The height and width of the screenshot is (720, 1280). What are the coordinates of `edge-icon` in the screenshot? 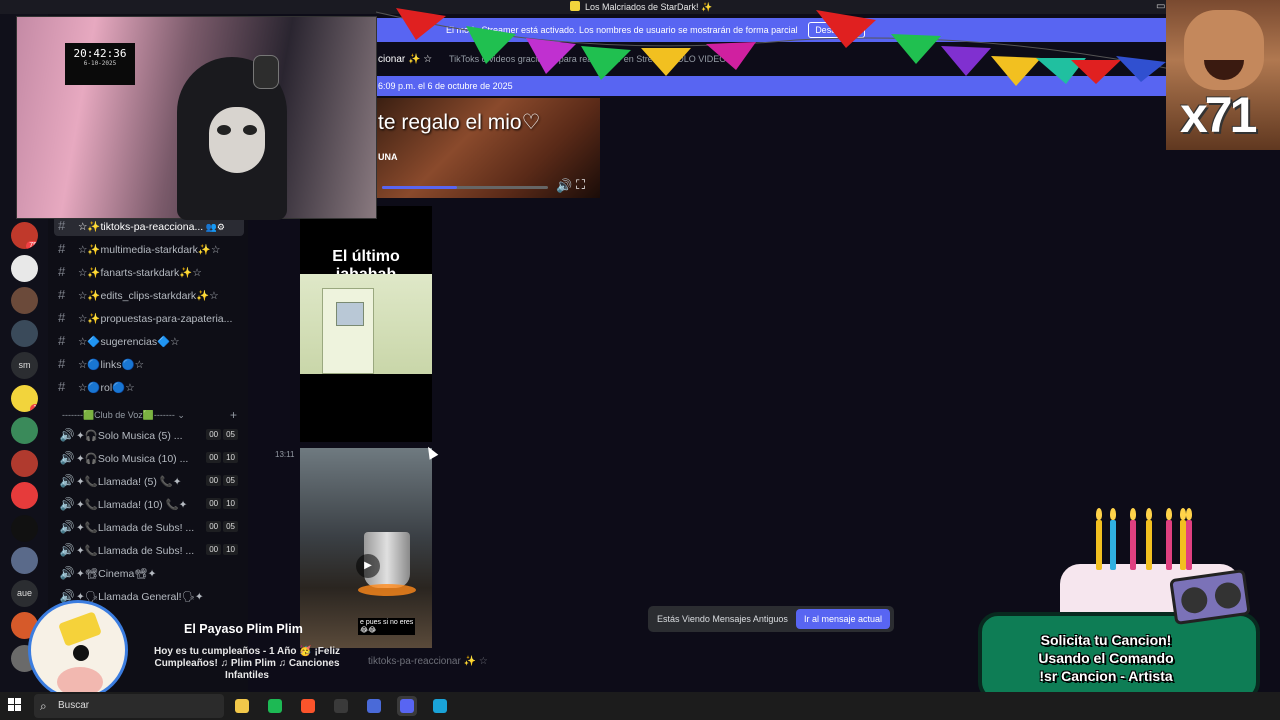 It's located at (440, 706).